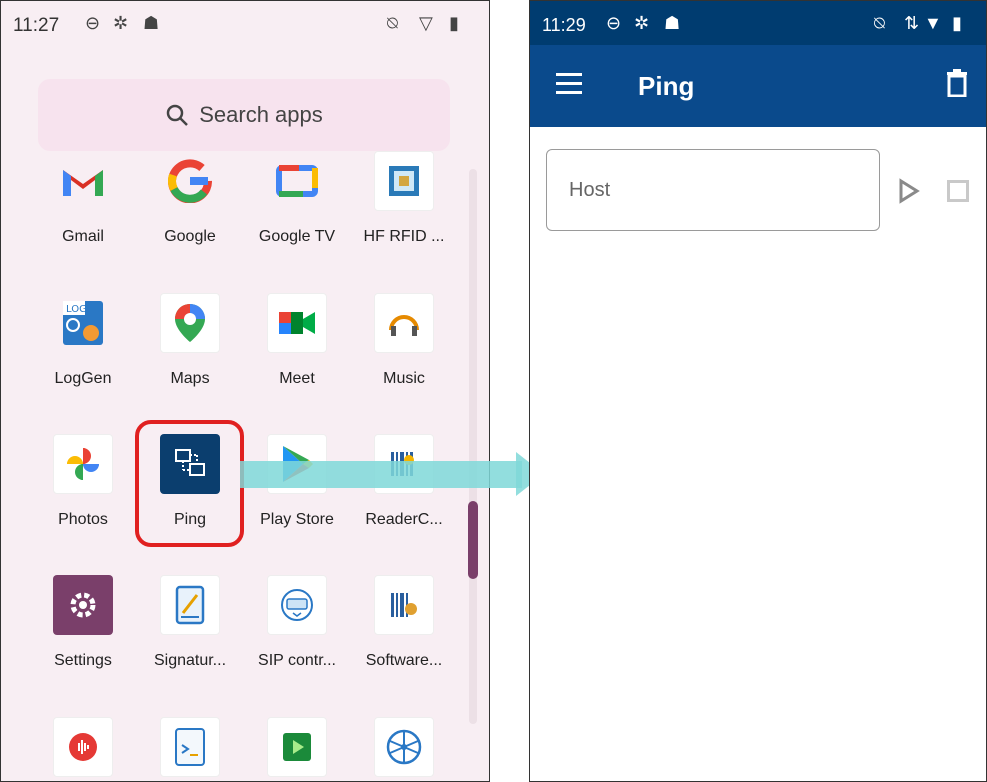  What do you see at coordinates (297, 236) in the screenshot?
I see `app-label: Google TV` at bounding box center [297, 236].